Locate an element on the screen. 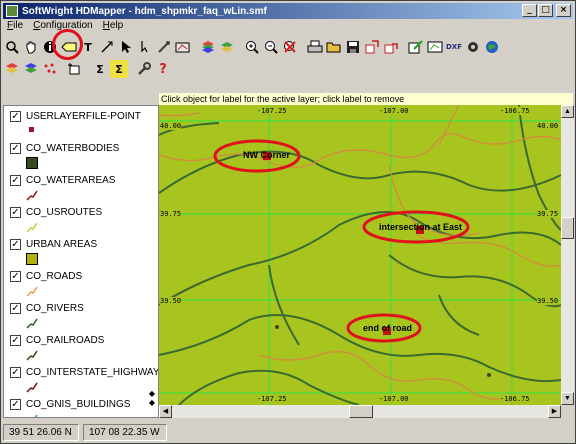 This screenshot has width=576, height=444. lat-tick-left: 40.00 is located at coordinates (171, 126).